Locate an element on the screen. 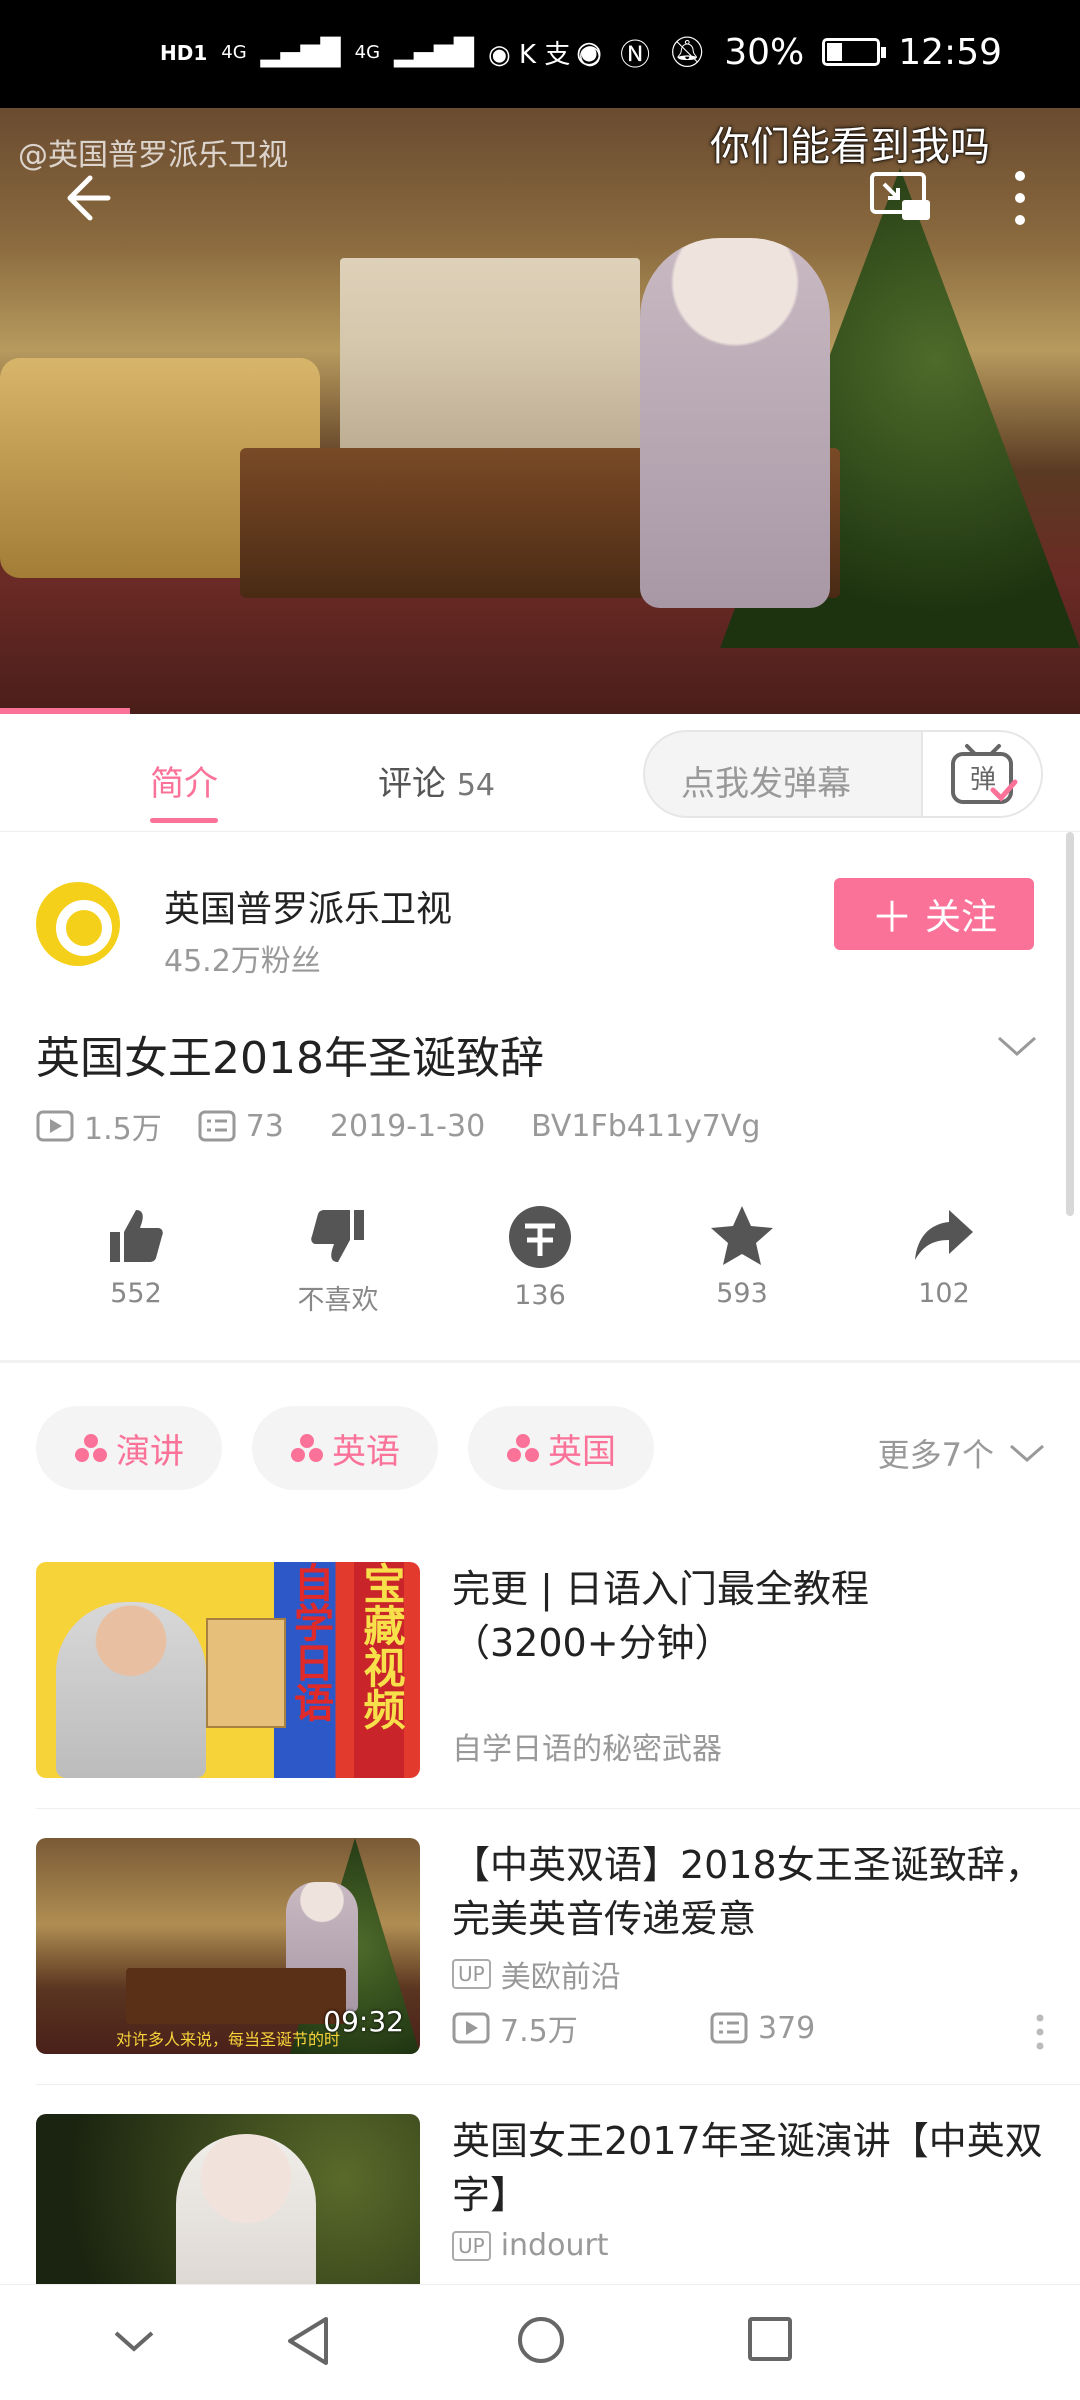 The image size is (1080, 2400). recommendation-uploader: UP indourt is located at coordinates (530, 2245).